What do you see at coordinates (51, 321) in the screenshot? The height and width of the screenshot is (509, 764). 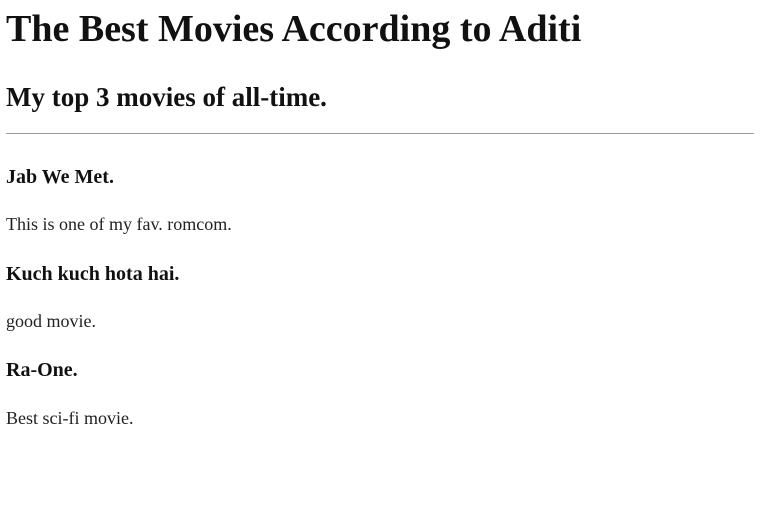 I see `movie-description-2: good movie.` at bounding box center [51, 321].